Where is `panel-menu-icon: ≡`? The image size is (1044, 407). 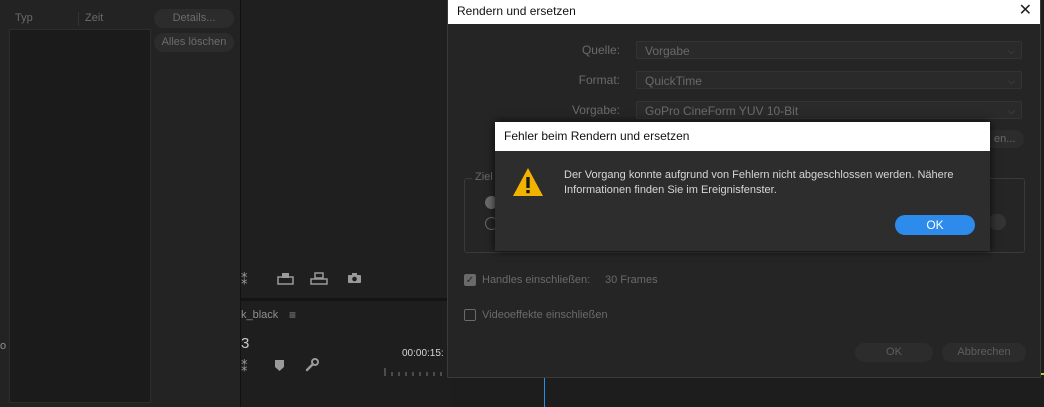 panel-menu-icon: ≡ is located at coordinates (292, 315).